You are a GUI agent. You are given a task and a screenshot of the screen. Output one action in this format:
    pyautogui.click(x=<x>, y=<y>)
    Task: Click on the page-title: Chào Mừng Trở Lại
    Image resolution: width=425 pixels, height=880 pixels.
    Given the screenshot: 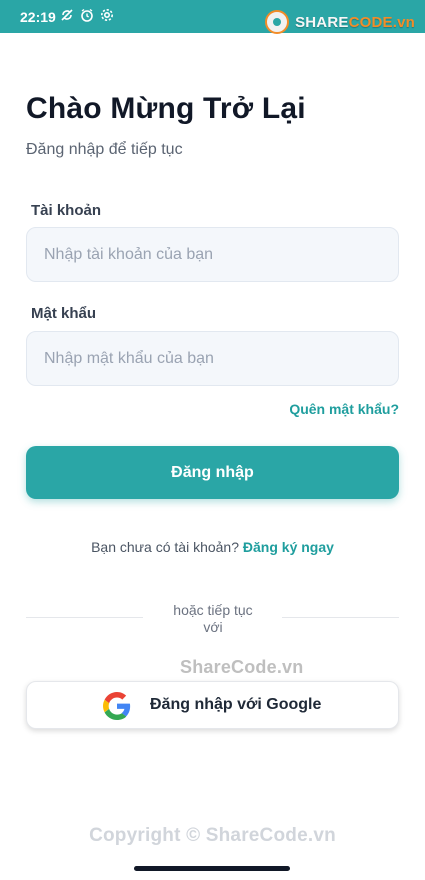 What is the action you would take?
    pyautogui.click(x=166, y=108)
    